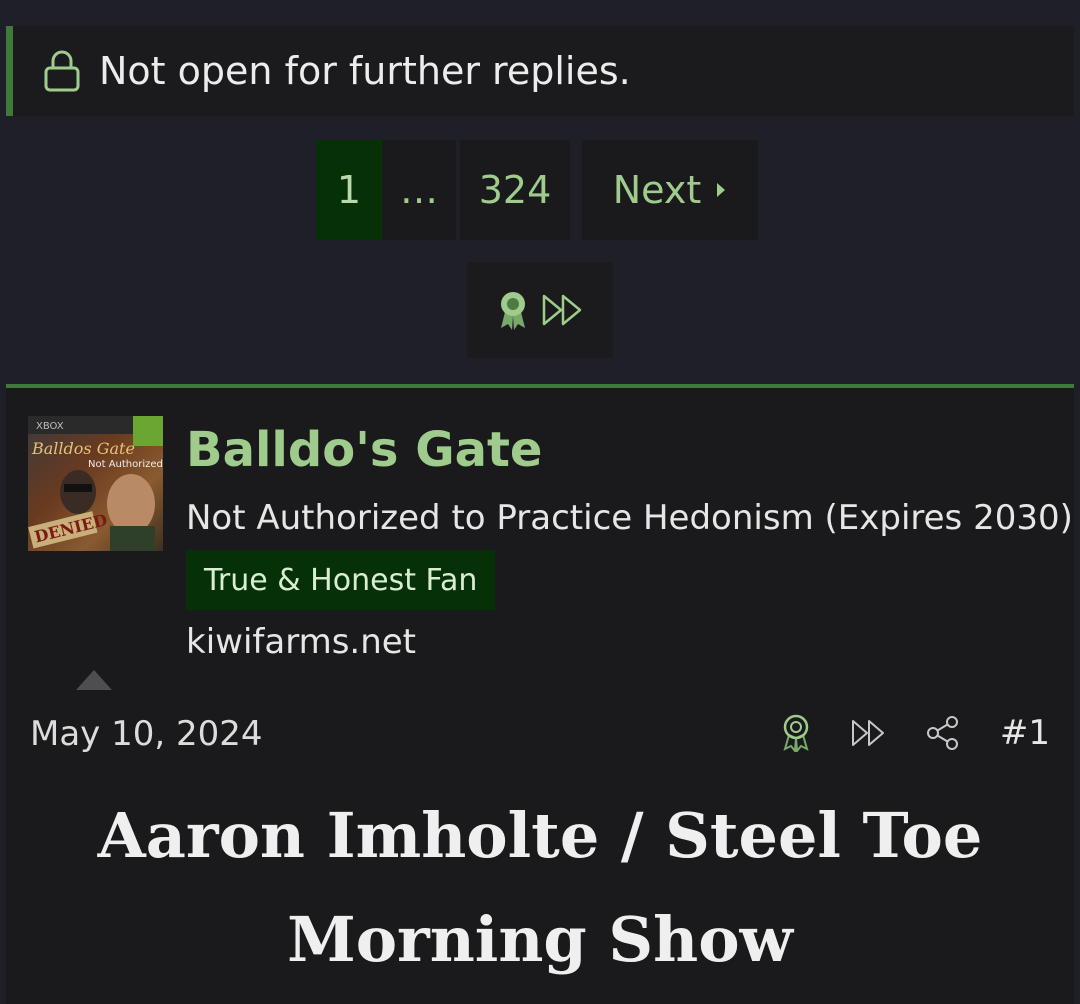  I want to click on svg-text: XBOX, so click(50, 426).